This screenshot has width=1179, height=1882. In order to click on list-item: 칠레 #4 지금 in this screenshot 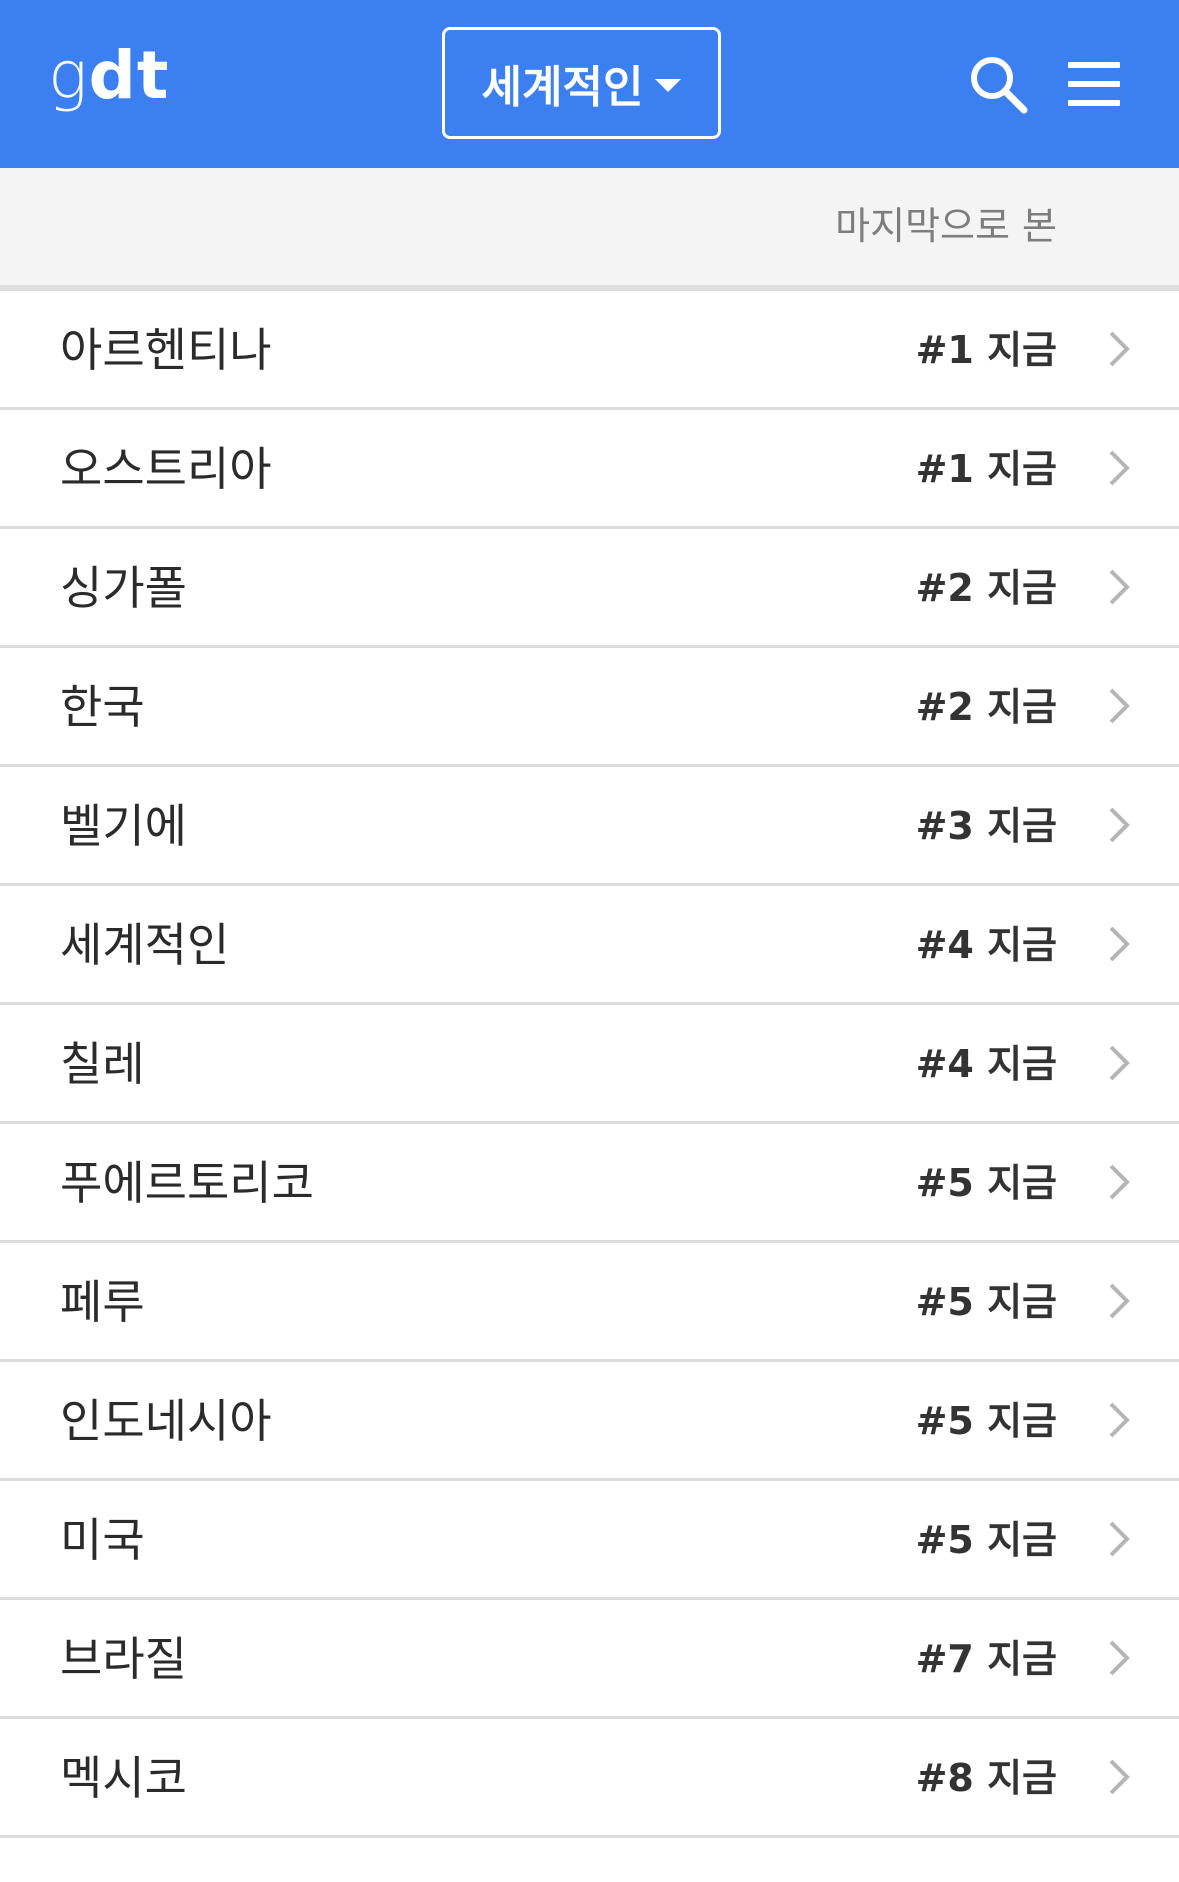, I will do `click(589, 1064)`.